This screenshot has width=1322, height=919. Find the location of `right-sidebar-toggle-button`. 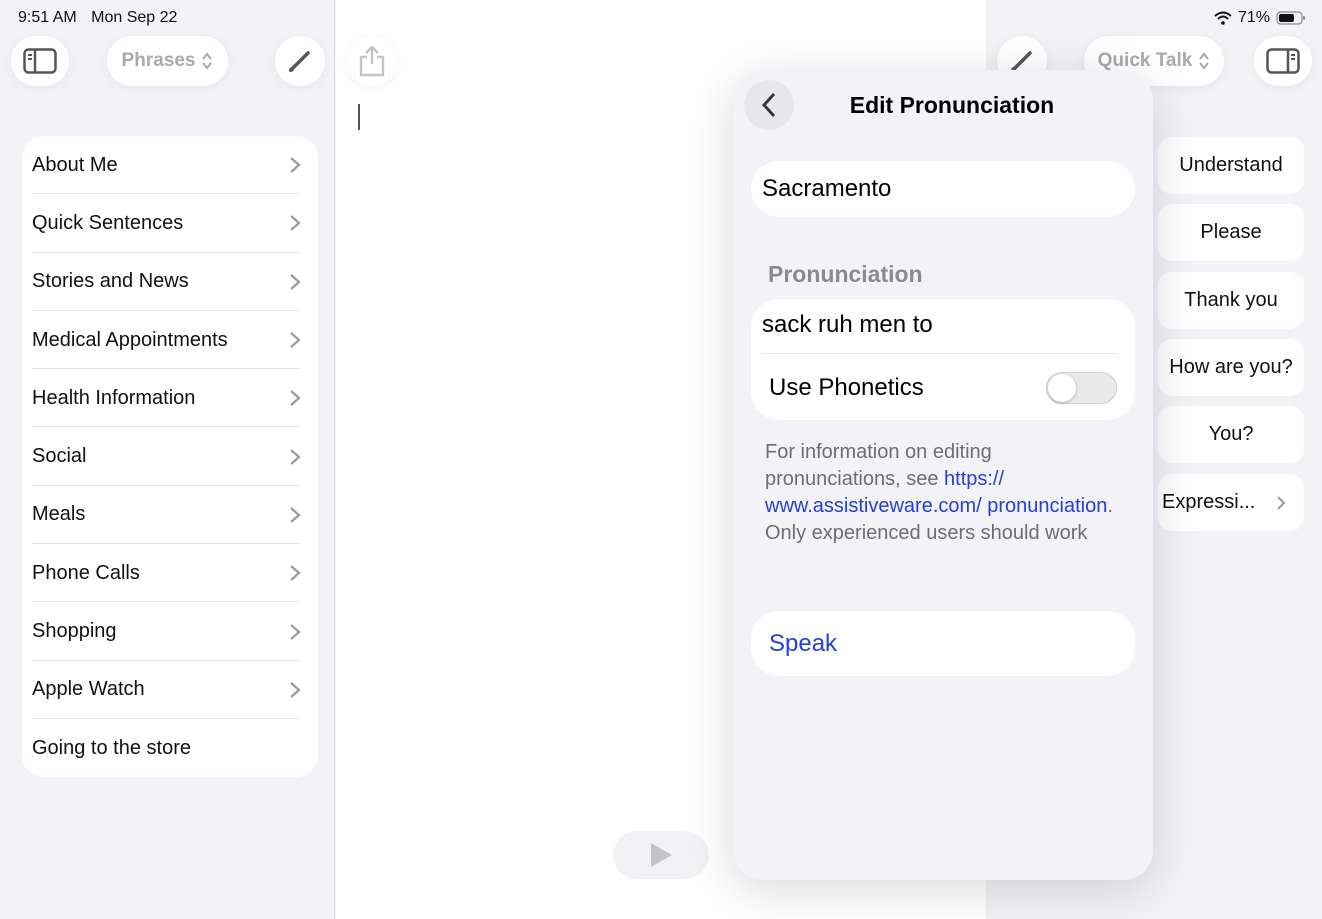

right-sidebar-toggle-button is located at coordinates (1283, 61).